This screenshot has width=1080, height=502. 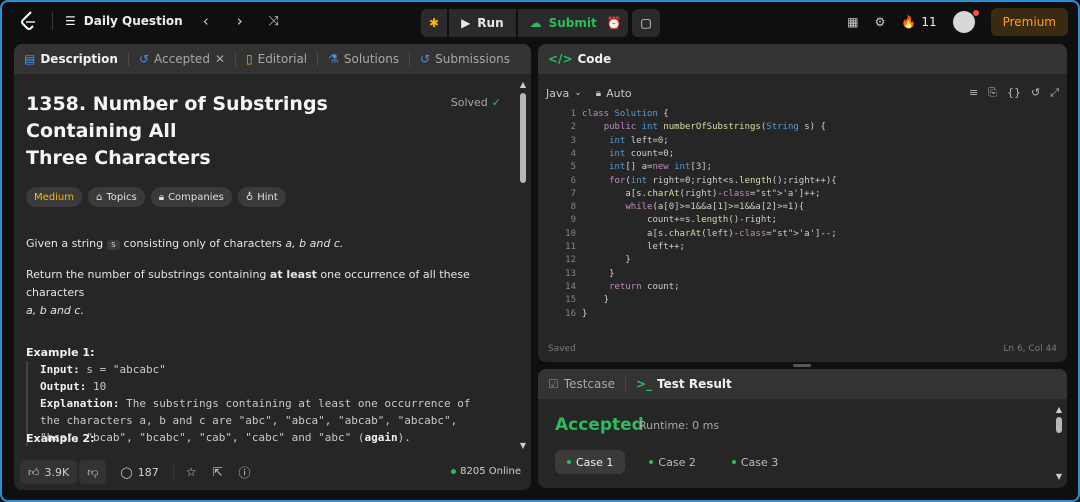 What do you see at coordinates (802, 59) in the screenshot?
I see `code-tab-bar: </> Code` at bounding box center [802, 59].